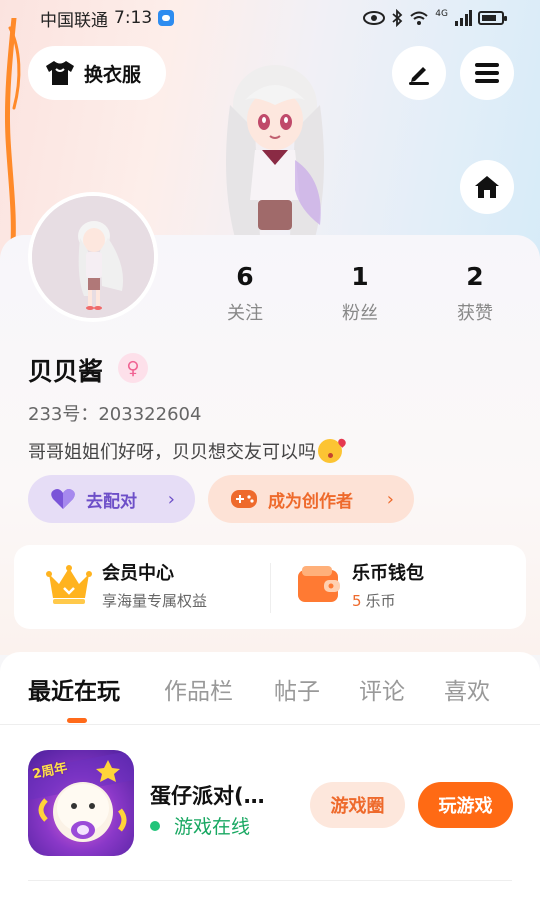  Describe the element at coordinates (166, 18) in the screenshot. I see `notification-app-icon` at that location.